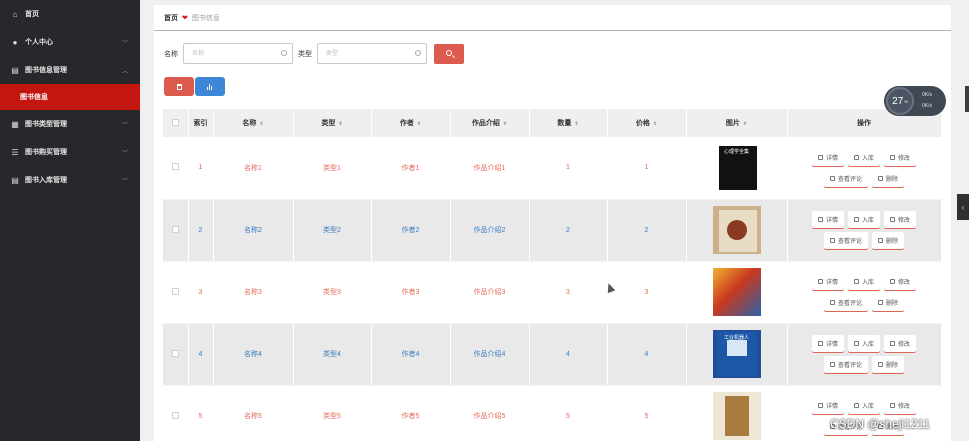 The image size is (970, 441). What do you see at coordinates (737, 123) in the screenshot?
I see `column-header-image: 图片 ⬍` at bounding box center [737, 123].